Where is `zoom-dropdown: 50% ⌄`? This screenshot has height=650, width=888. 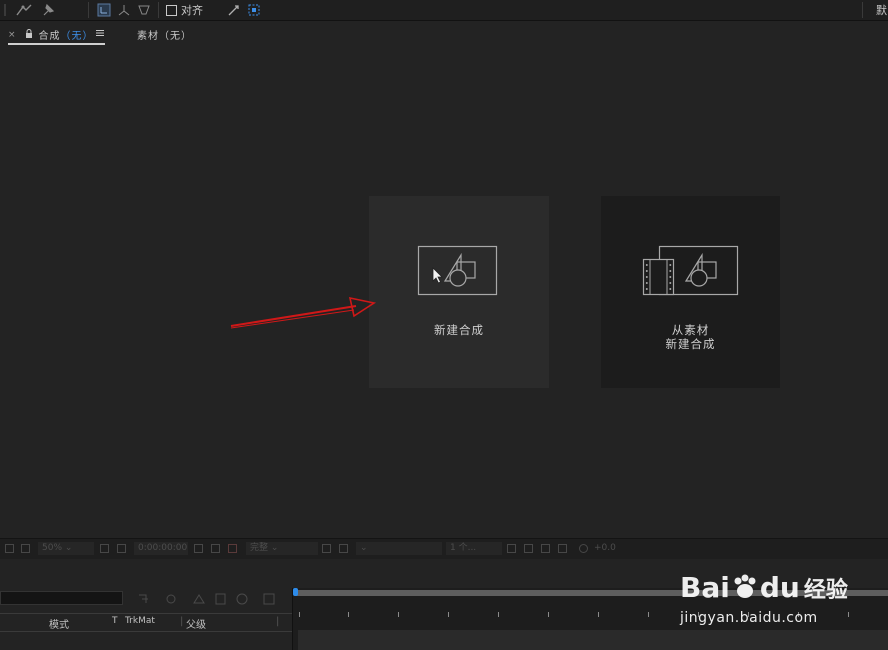 zoom-dropdown: 50% ⌄ is located at coordinates (66, 548).